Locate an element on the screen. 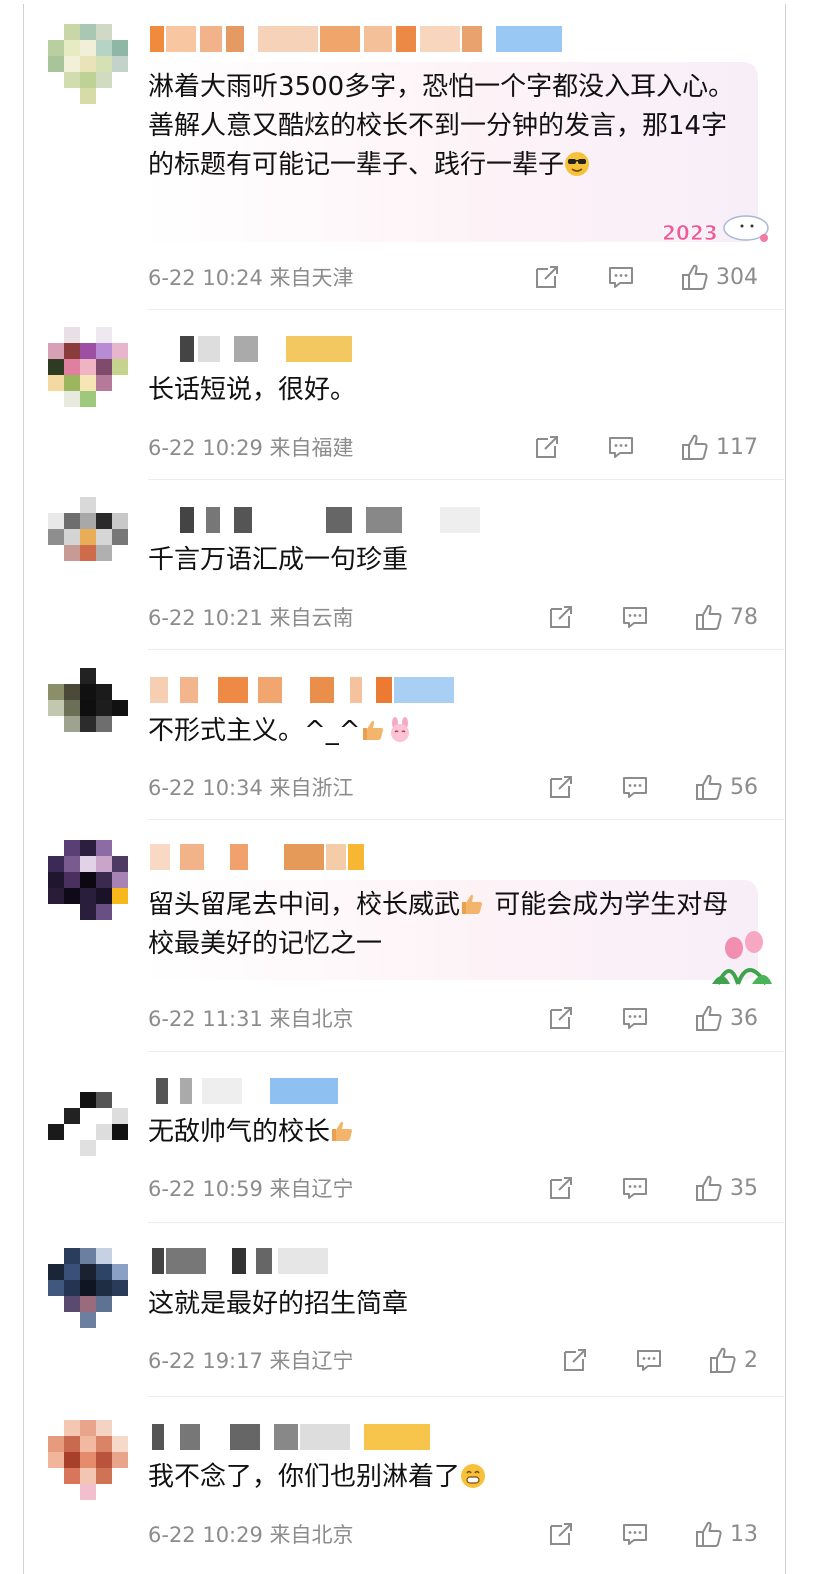 This screenshot has height=1574, width=828. tulip-sticker is located at coordinates (741, 957).